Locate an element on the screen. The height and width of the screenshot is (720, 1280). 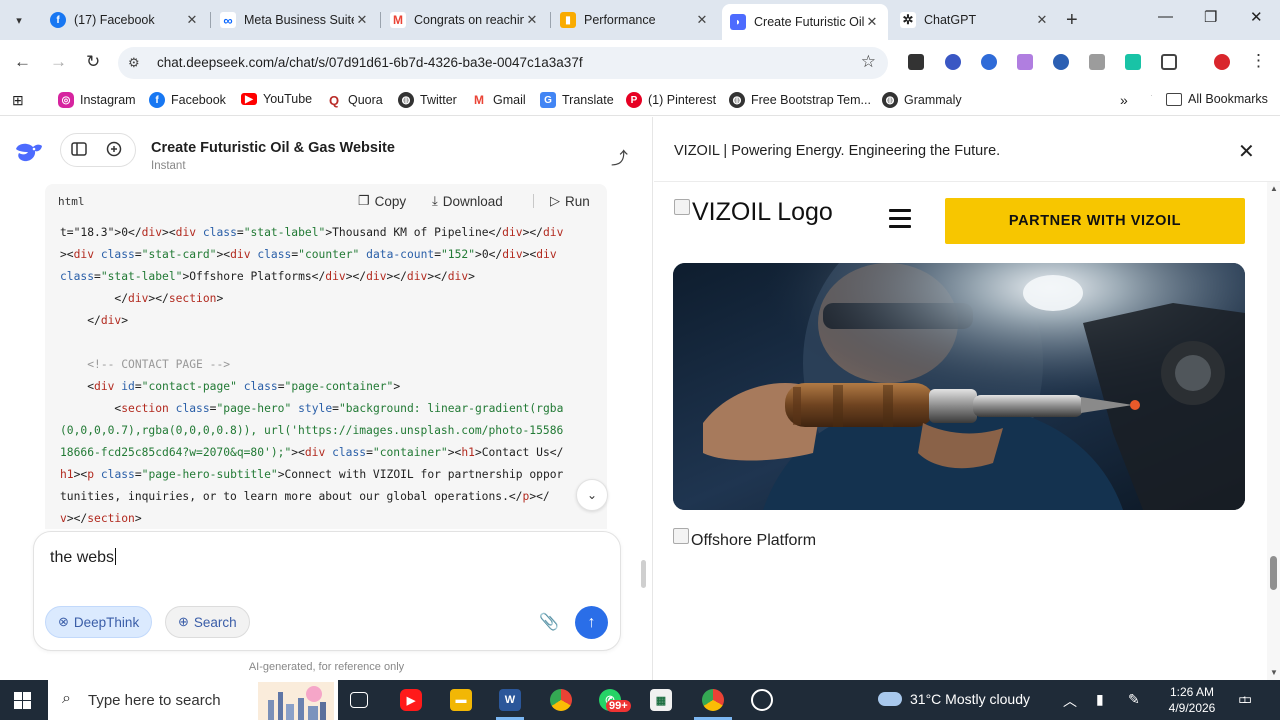
tab-deepseek-active: ◗ Create Futuristic Oil ✕ is located at coordinates (805, 22).